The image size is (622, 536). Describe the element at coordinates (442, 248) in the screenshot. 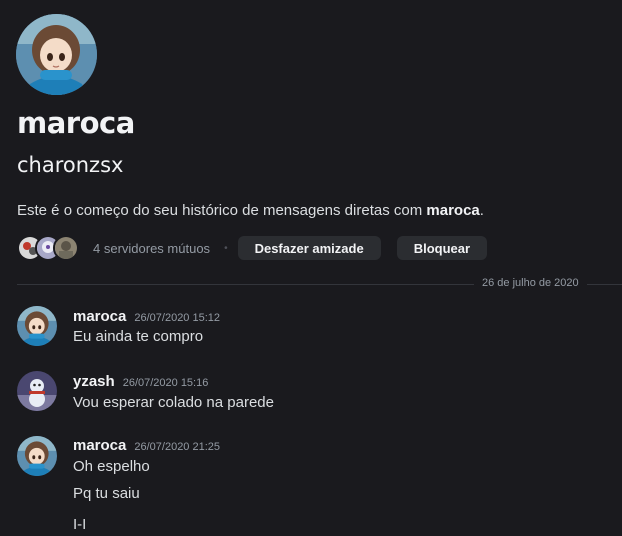

I see `block-button: Bloquear` at that location.